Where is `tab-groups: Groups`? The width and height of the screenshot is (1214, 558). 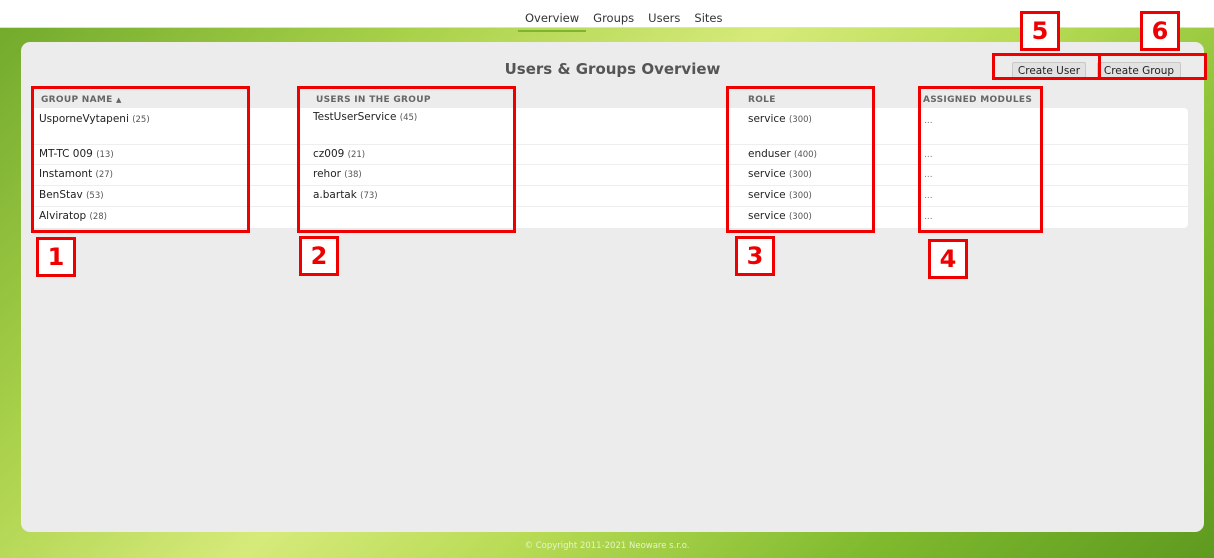
tab-groups: Groups is located at coordinates (613, 19).